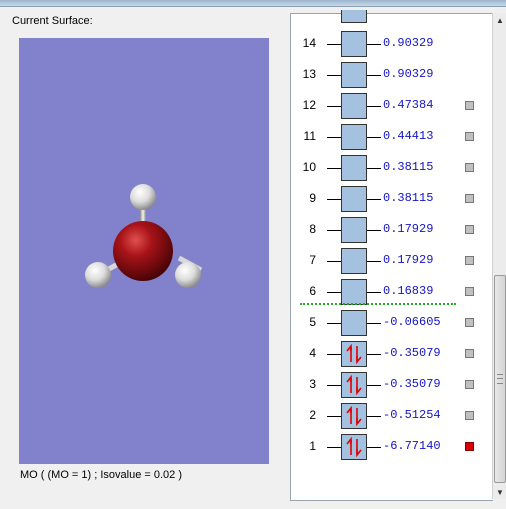 The width and height of the screenshot is (506, 509). I want to click on orbital-number: 6, so click(312, 291).